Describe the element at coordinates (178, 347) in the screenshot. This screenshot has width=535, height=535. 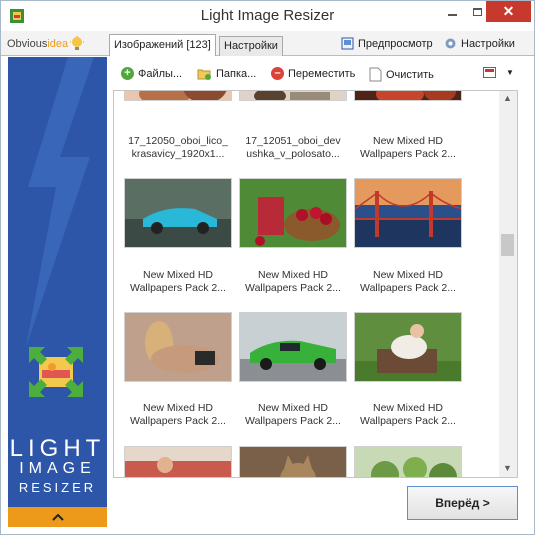
I see `thumbnail-woman-pose` at that location.